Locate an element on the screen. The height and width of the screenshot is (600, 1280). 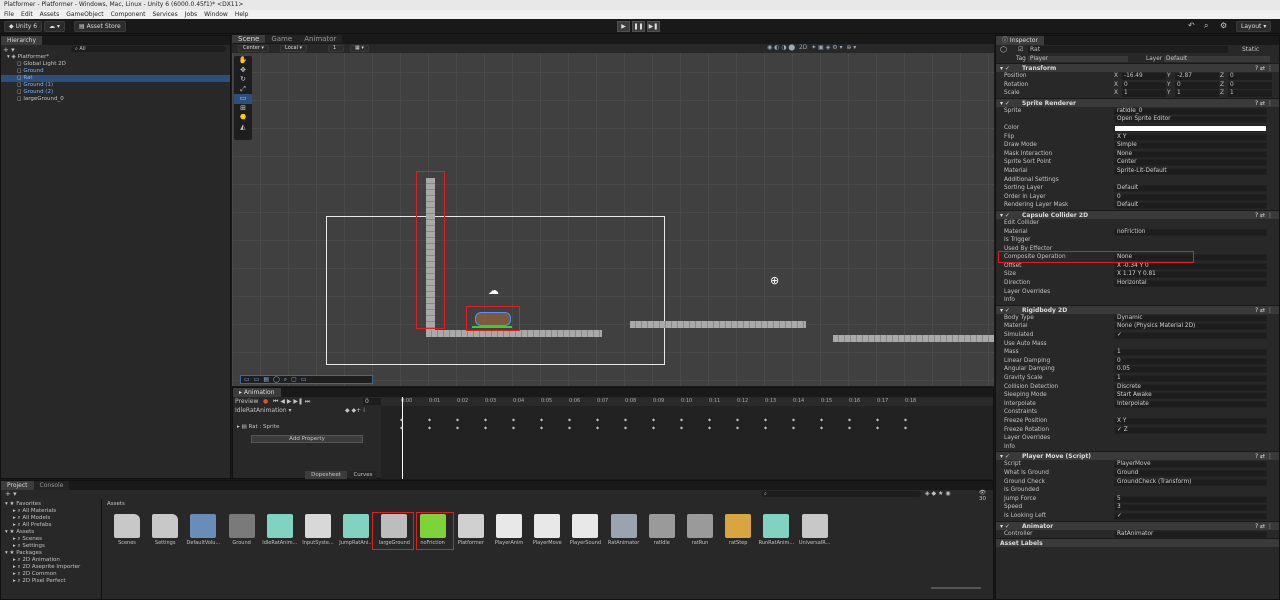
grid-icon: ▦ ▾ is located at coordinates (359, 48).